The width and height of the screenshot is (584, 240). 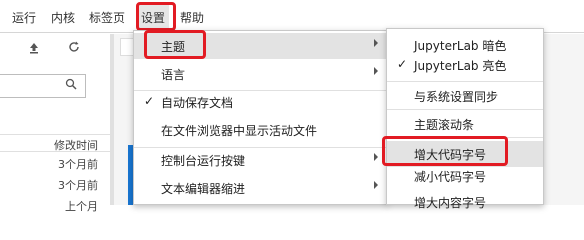 What do you see at coordinates (175, 44) in the screenshot?
I see `theme-highlight-box` at bounding box center [175, 44].